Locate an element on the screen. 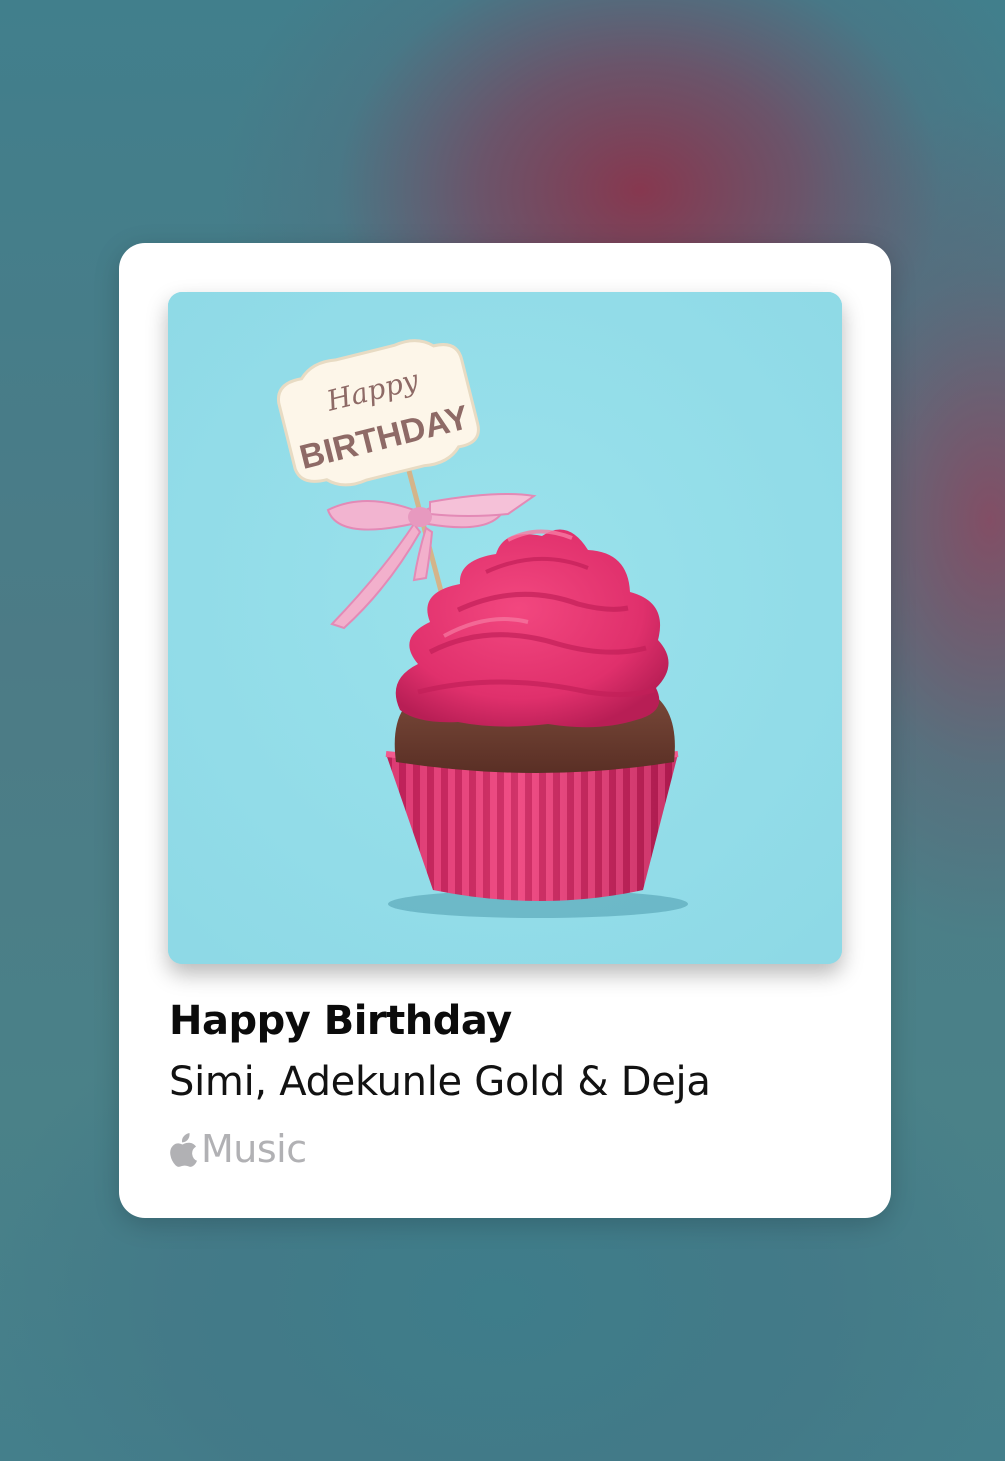 The image size is (1005, 1461). song-title: Happy Birthday is located at coordinates (340, 1021).